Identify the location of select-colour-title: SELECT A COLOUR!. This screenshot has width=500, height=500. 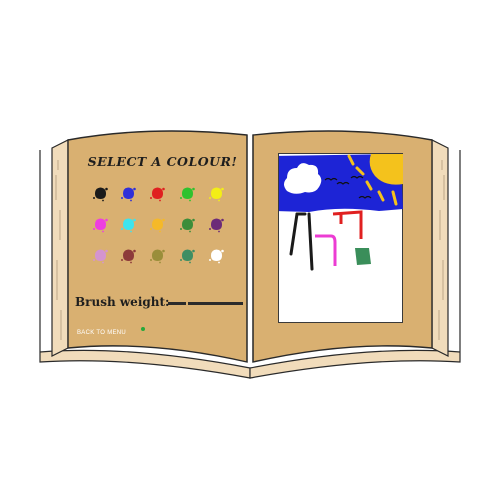
(162, 161).